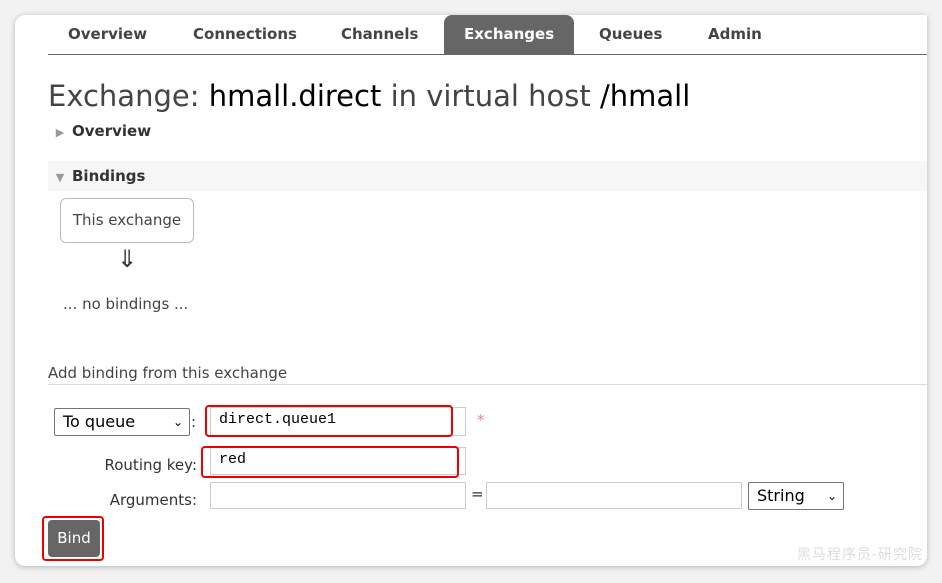 This screenshot has height=583, width=942. What do you see at coordinates (60, 132) in the screenshot?
I see `caret-right-icon: ▶` at bounding box center [60, 132].